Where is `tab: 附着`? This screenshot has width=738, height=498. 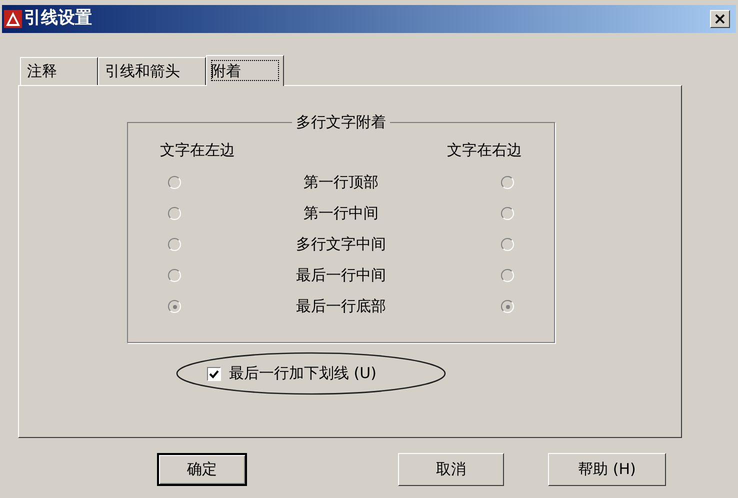
tab: 附着 is located at coordinates (245, 70).